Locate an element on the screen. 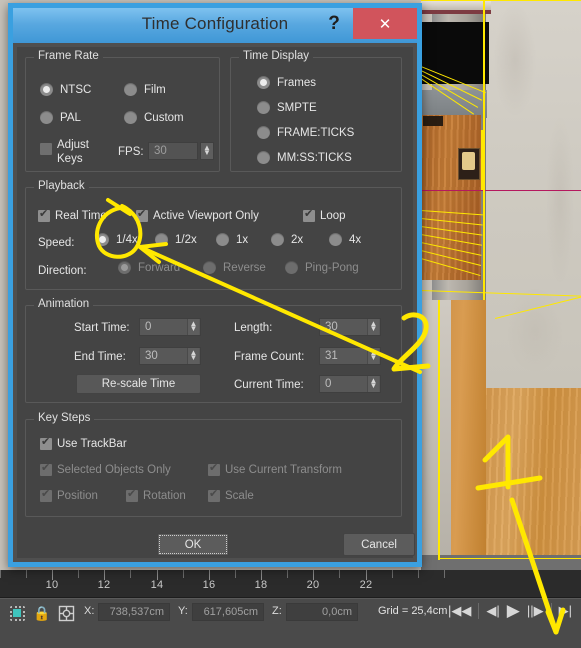 The width and height of the screenshot is (581, 648). start-time-field: 0 ▲ ▼ is located at coordinates (170, 327).